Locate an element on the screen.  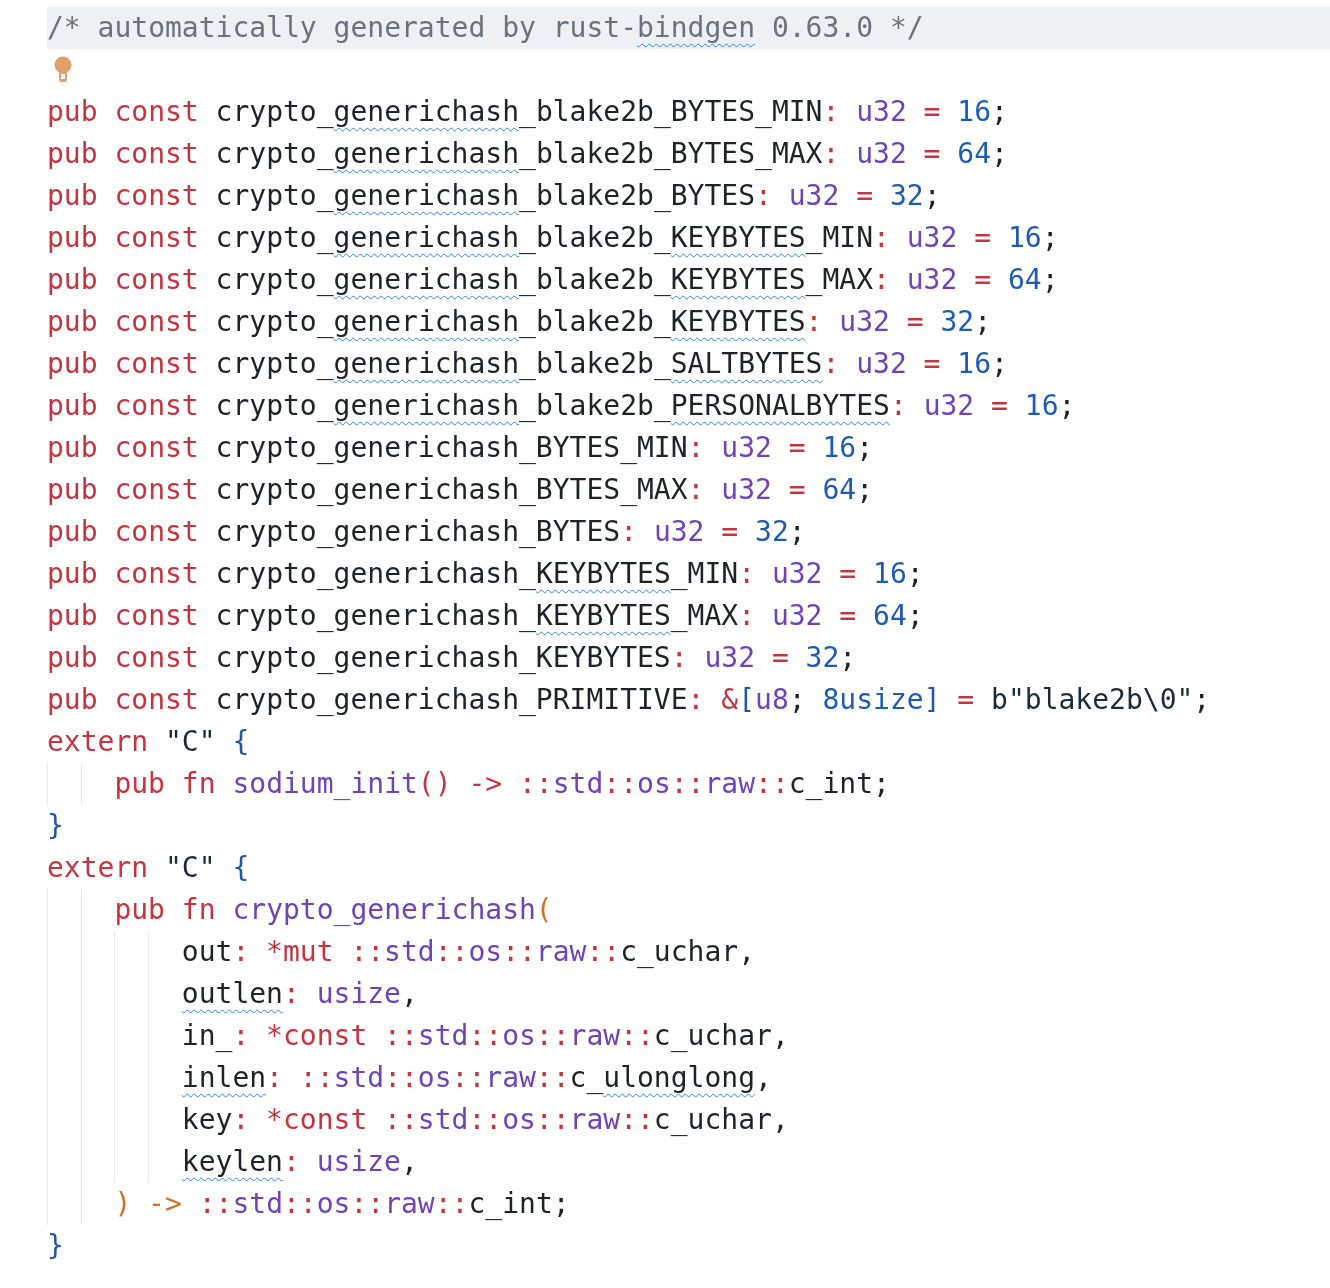
identifier: crypto_generichash_BYTES is located at coordinates (418, 532).